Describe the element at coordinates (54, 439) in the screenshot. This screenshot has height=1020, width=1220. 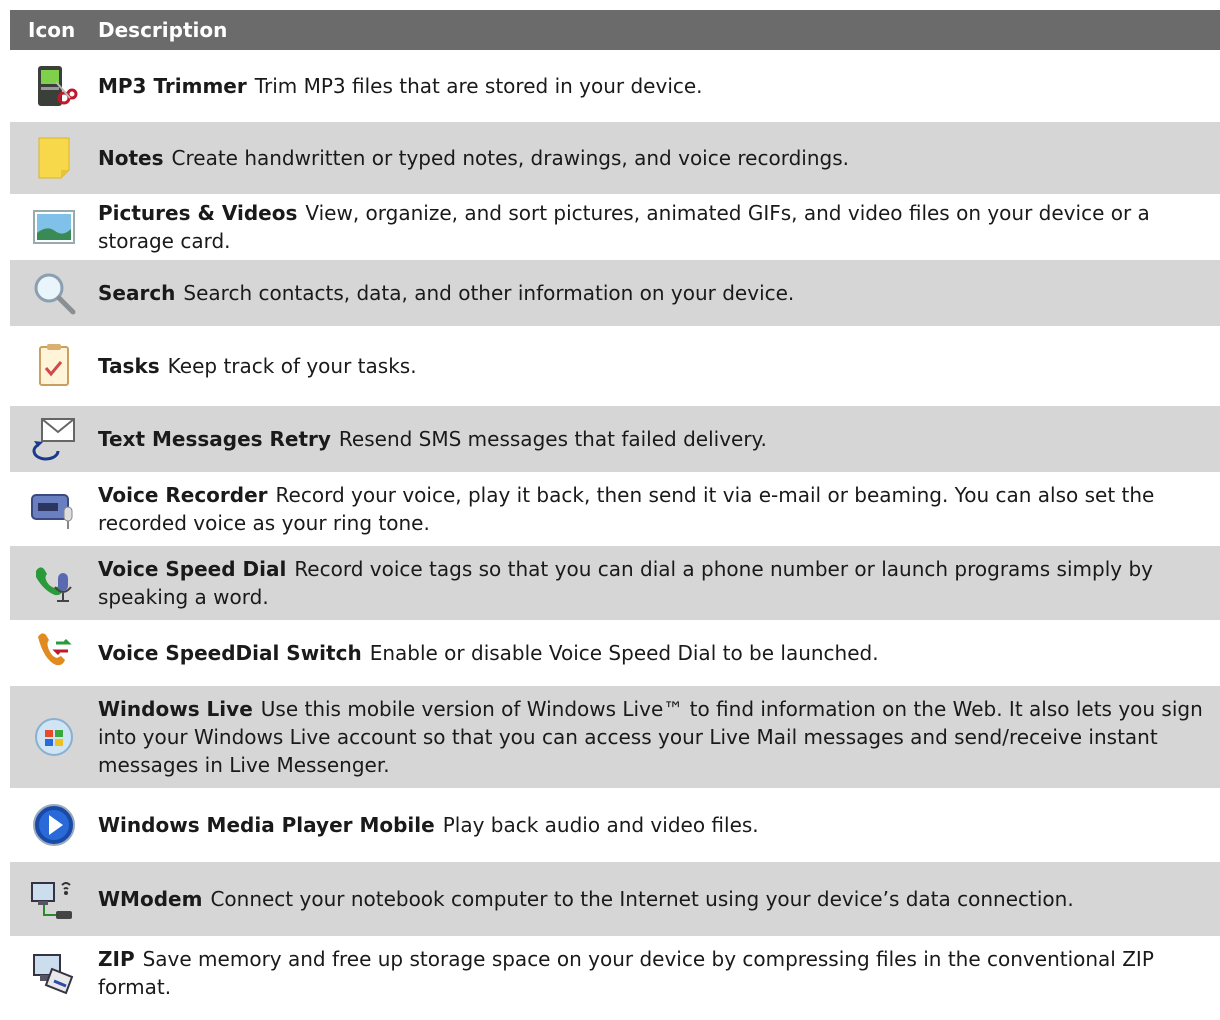
I see `text-messages-retry-icon` at that location.